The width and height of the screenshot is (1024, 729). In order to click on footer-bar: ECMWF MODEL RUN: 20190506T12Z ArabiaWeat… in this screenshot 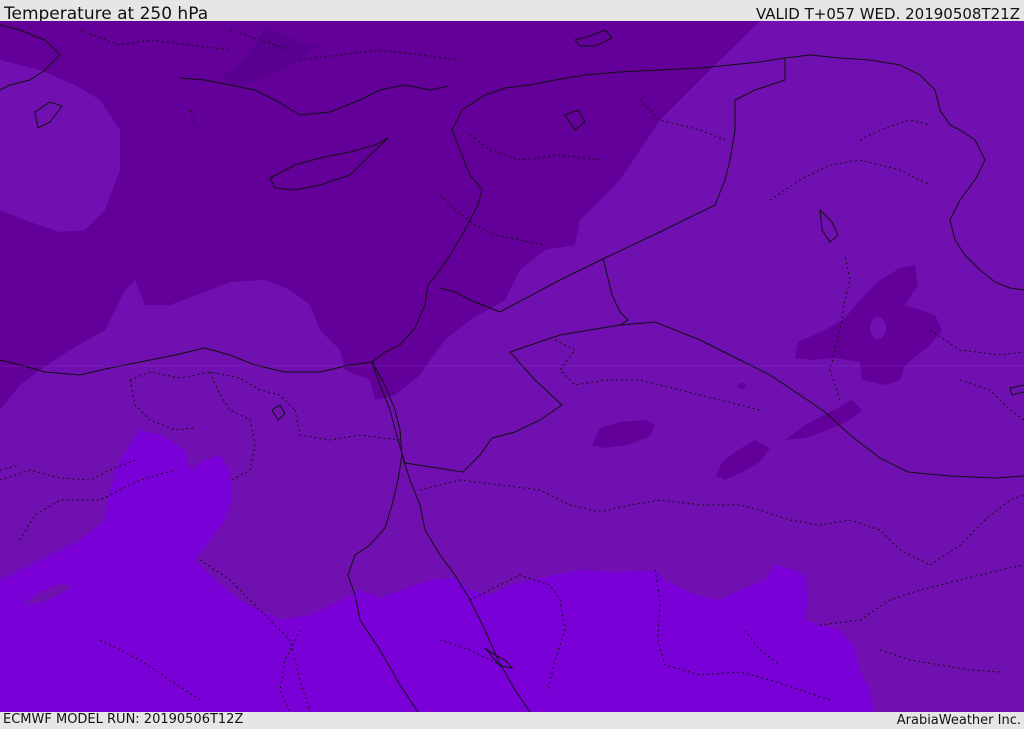, I will do `click(512, 720)`.